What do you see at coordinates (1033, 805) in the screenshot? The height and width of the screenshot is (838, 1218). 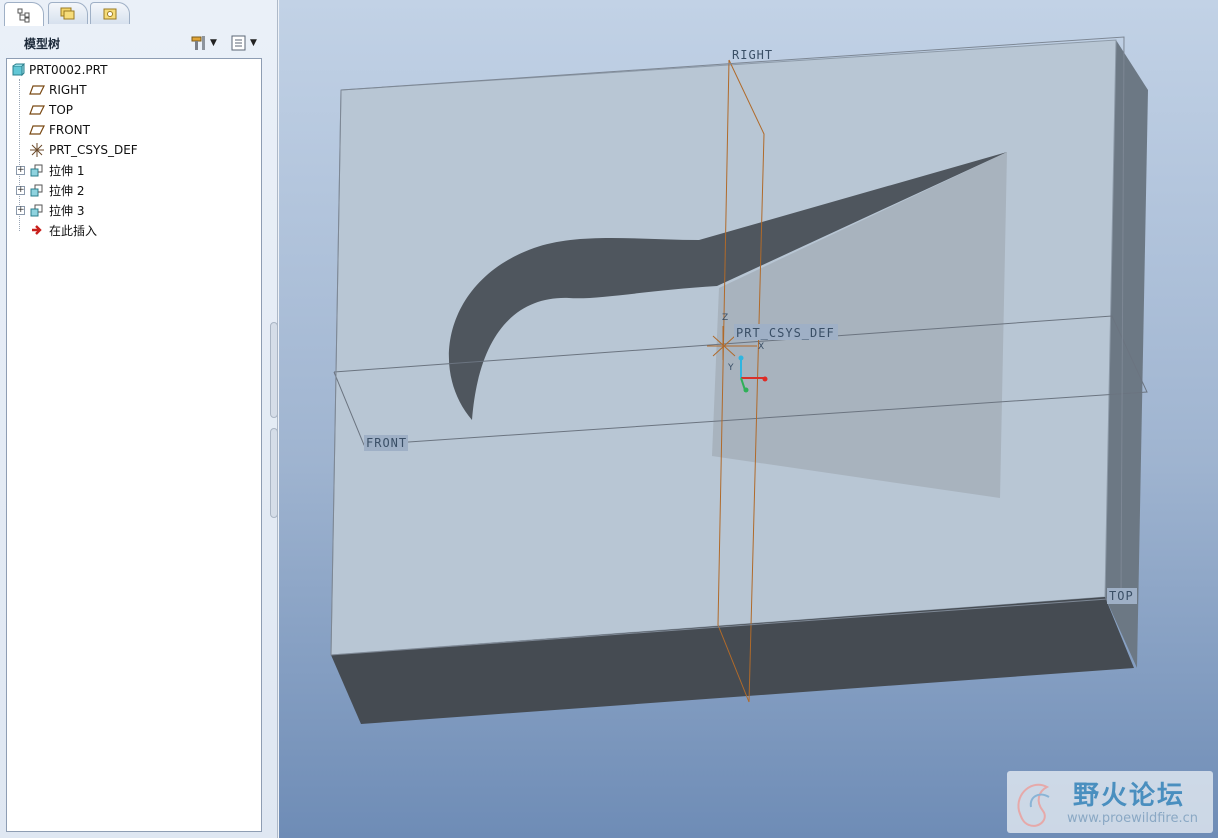 I see `flame-logo-icon` at bounding box center [1033, 805].